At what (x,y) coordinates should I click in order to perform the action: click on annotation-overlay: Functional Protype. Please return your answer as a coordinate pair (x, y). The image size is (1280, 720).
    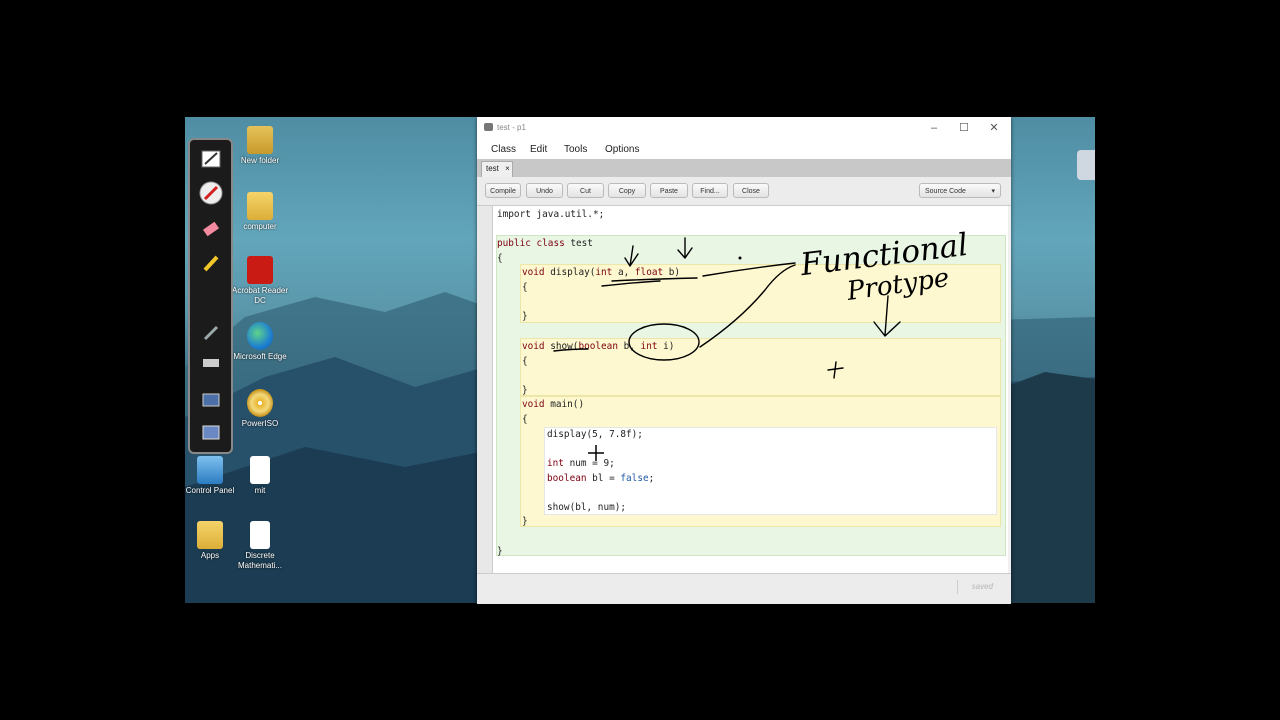
    Looking at the image, I should click on (761, 344).